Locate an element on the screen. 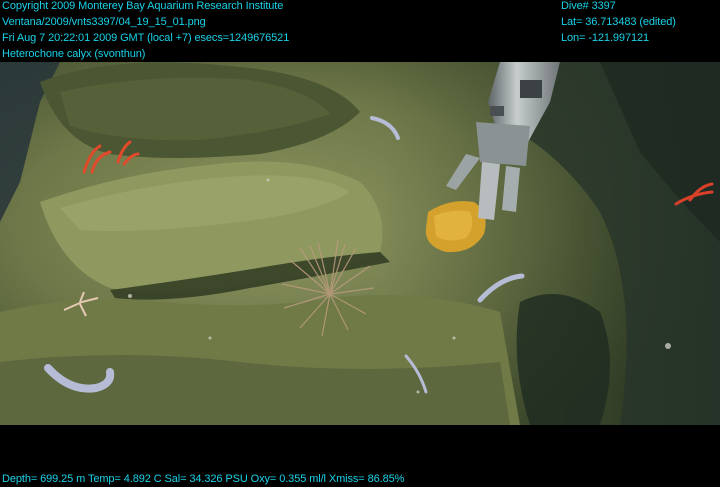  longitude-text: Lon= -121.997121 is located at coordinates (605, 38).